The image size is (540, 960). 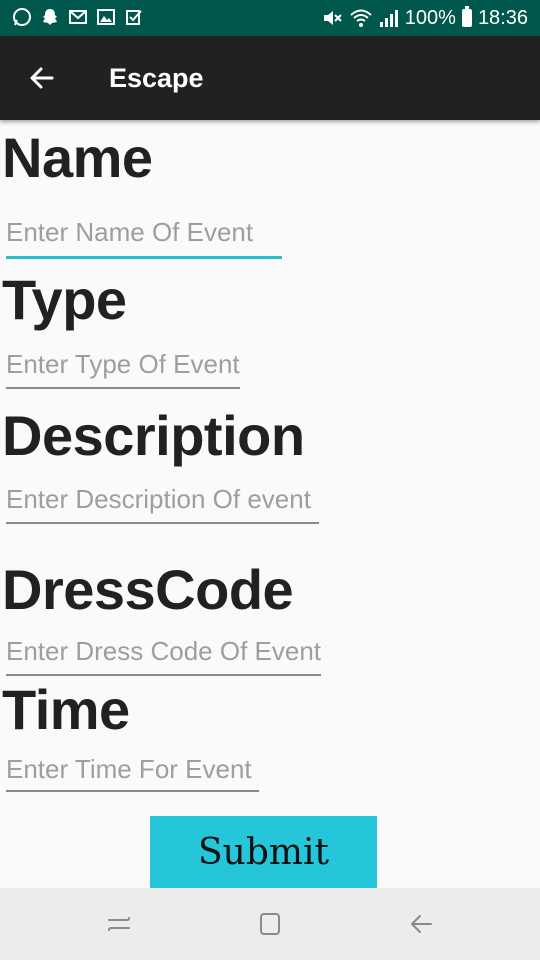 What do you see at coordinates (162, 502) in the screenshot?
I see `event-description-input` at bounding box center [162, 502].